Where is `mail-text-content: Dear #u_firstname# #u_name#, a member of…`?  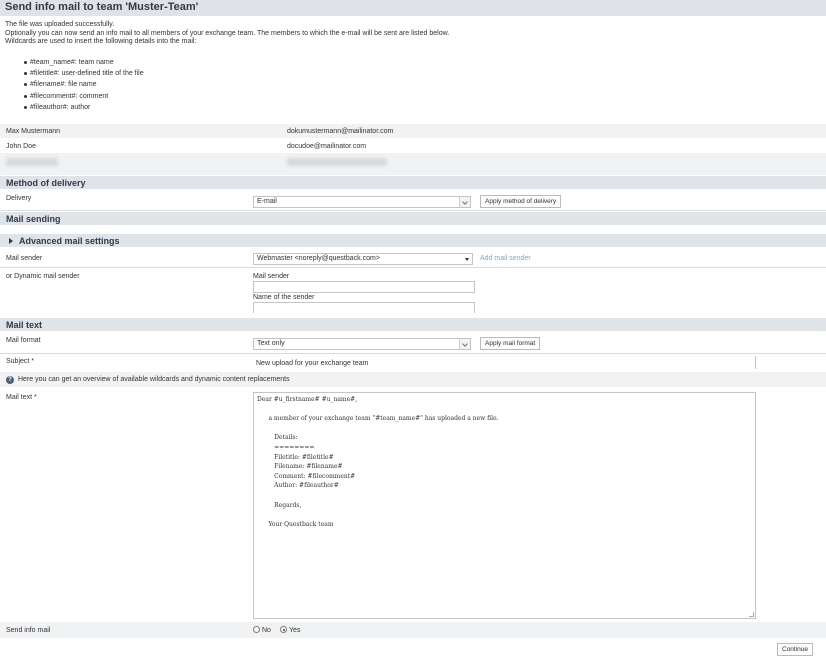 mail-text-content: Dear #u_firstname# #u_name#, a member of… is located at coordinates (378, 462).